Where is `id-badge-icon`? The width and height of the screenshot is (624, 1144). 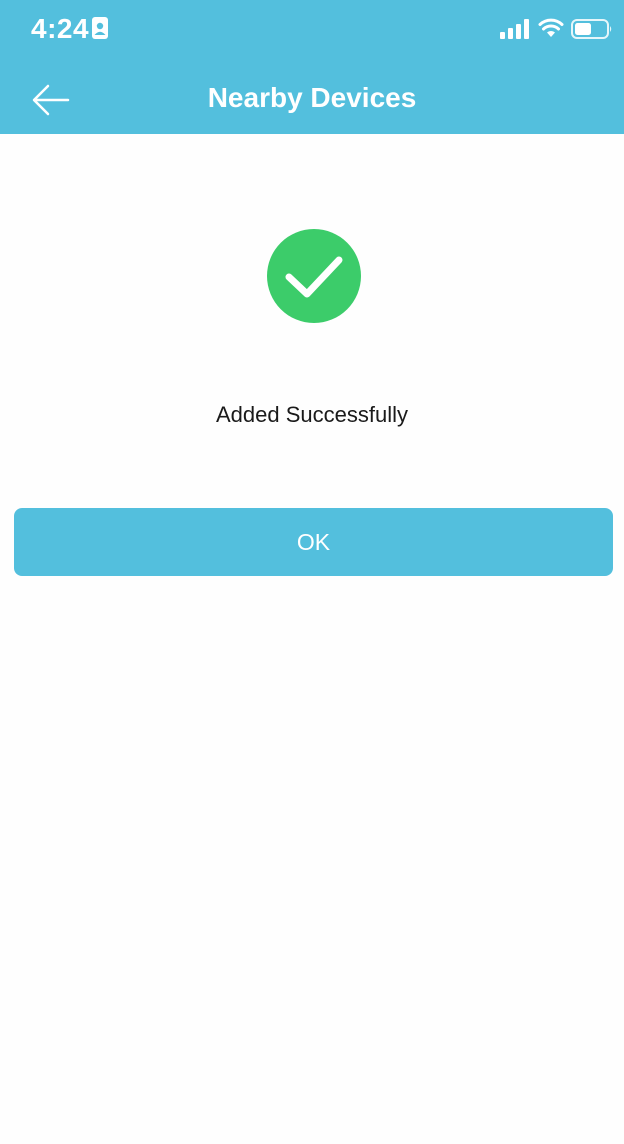 id-badge-icon is located at coordinates (100, 28).